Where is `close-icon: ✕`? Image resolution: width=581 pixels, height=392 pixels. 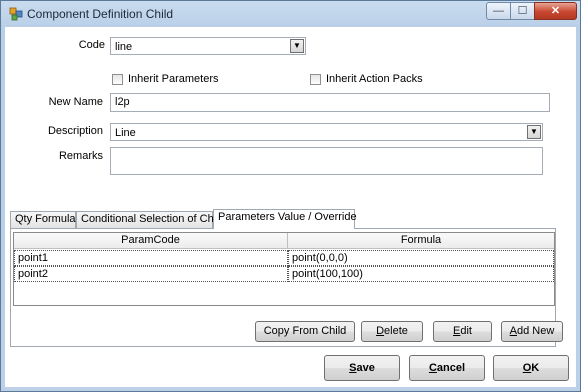 close-icon: ✕ is located at coordinates (555, 11).